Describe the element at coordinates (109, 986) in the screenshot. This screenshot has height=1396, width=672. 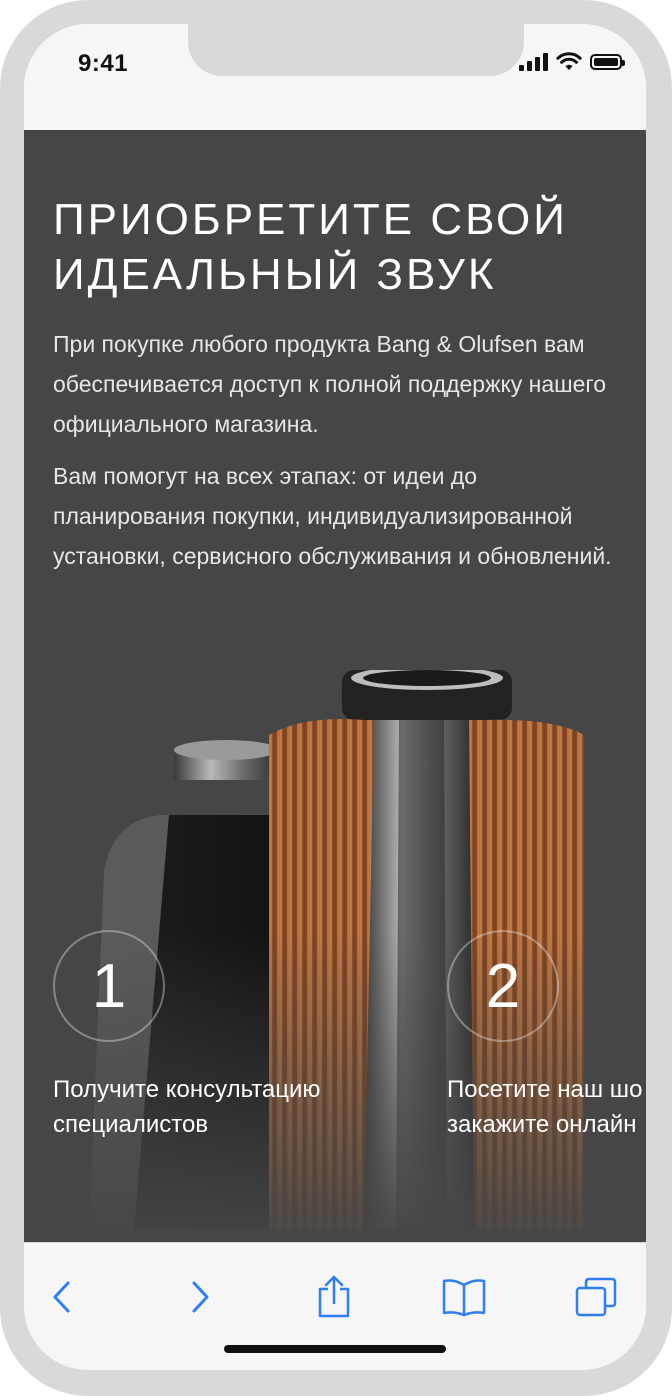
I see `step-number-circle: 1` at that location.